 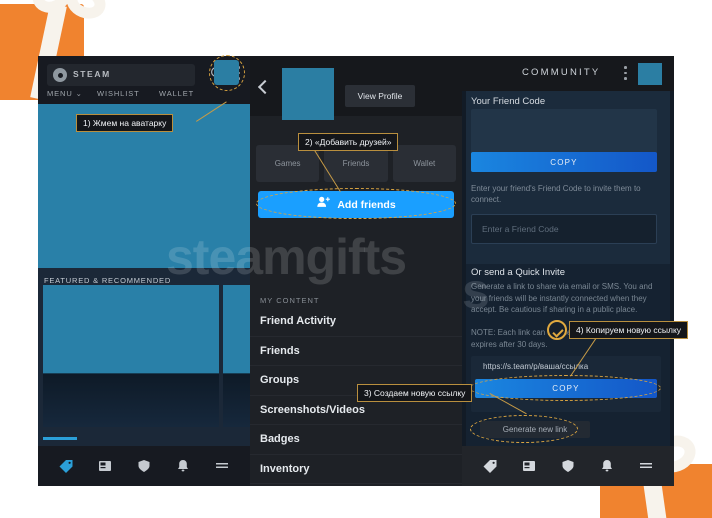 What do you see at coordinates (356, 440) in the screenshot?
I see `menu-item-badges: Badges` at bounding box center [356, 440].